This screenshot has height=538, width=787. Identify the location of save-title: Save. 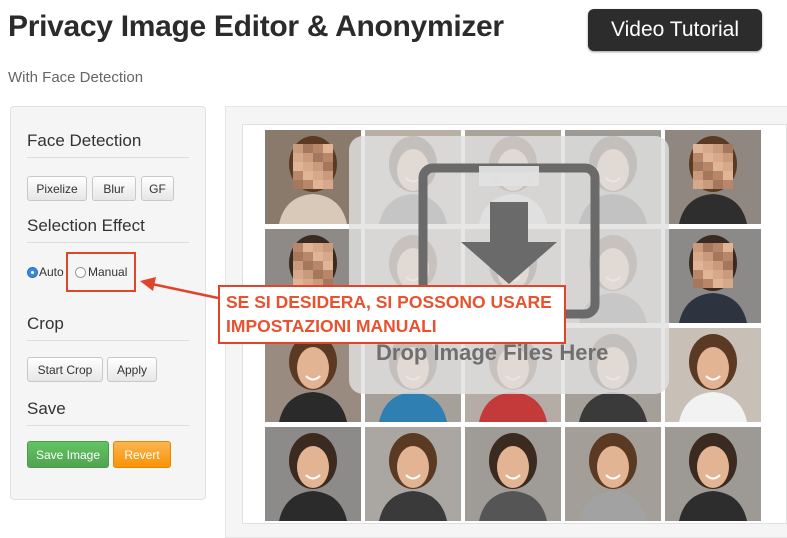
(46, 408).